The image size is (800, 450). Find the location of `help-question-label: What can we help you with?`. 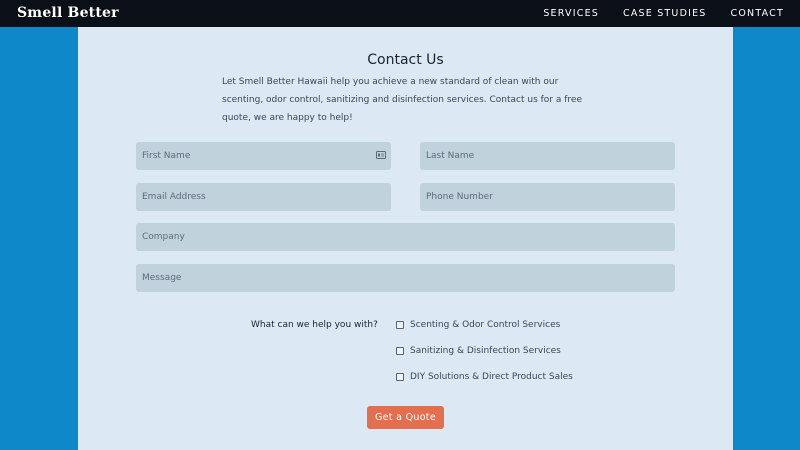

help-question-label: What can we help you with? is located at coordinates (314, 325).